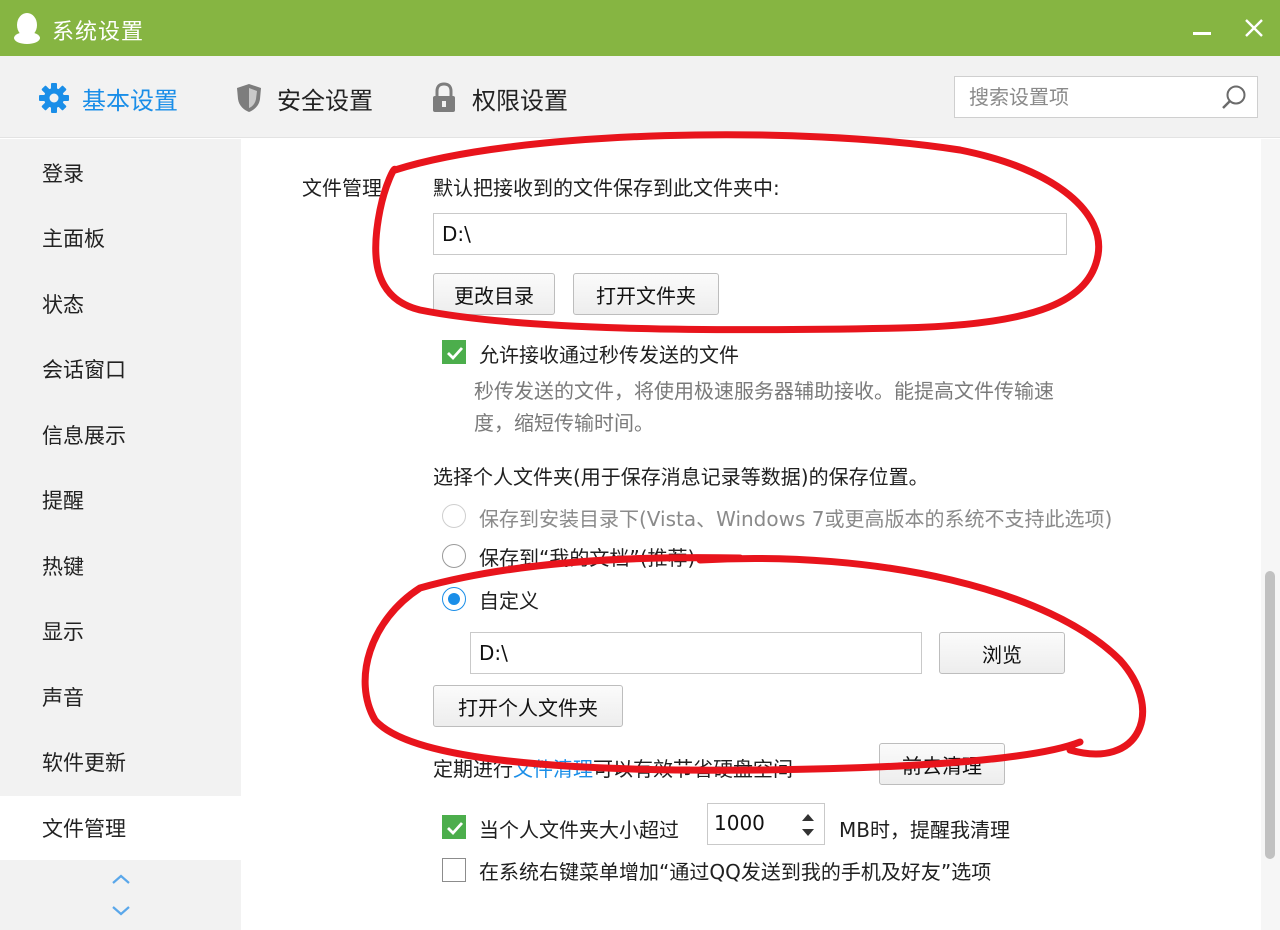 This screenshot has width=1280, height=930. I want to click on search-box, so click(1106, 97).